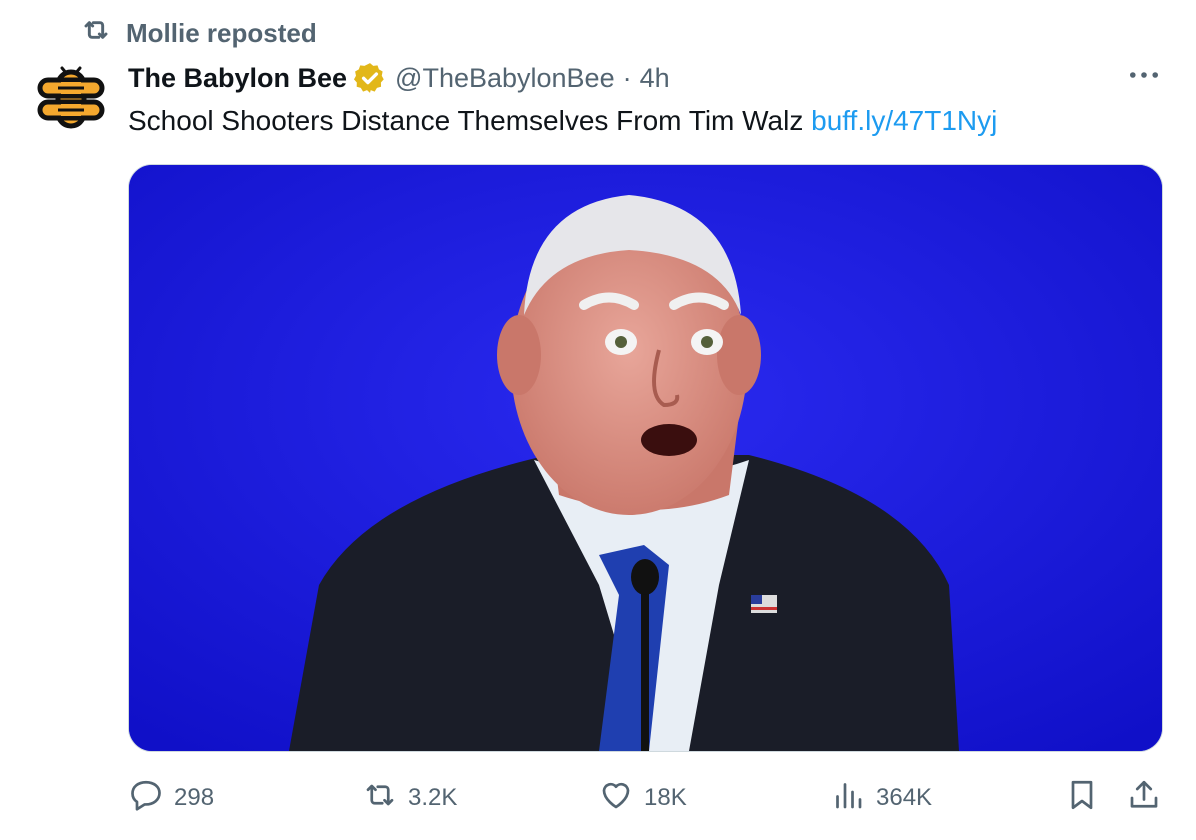 Image resolution: width=1196 pixels, height=840 pixels. Describe the element at coordinates (665, 797) in the screenshot. I see `like-count: 18K` at that location.